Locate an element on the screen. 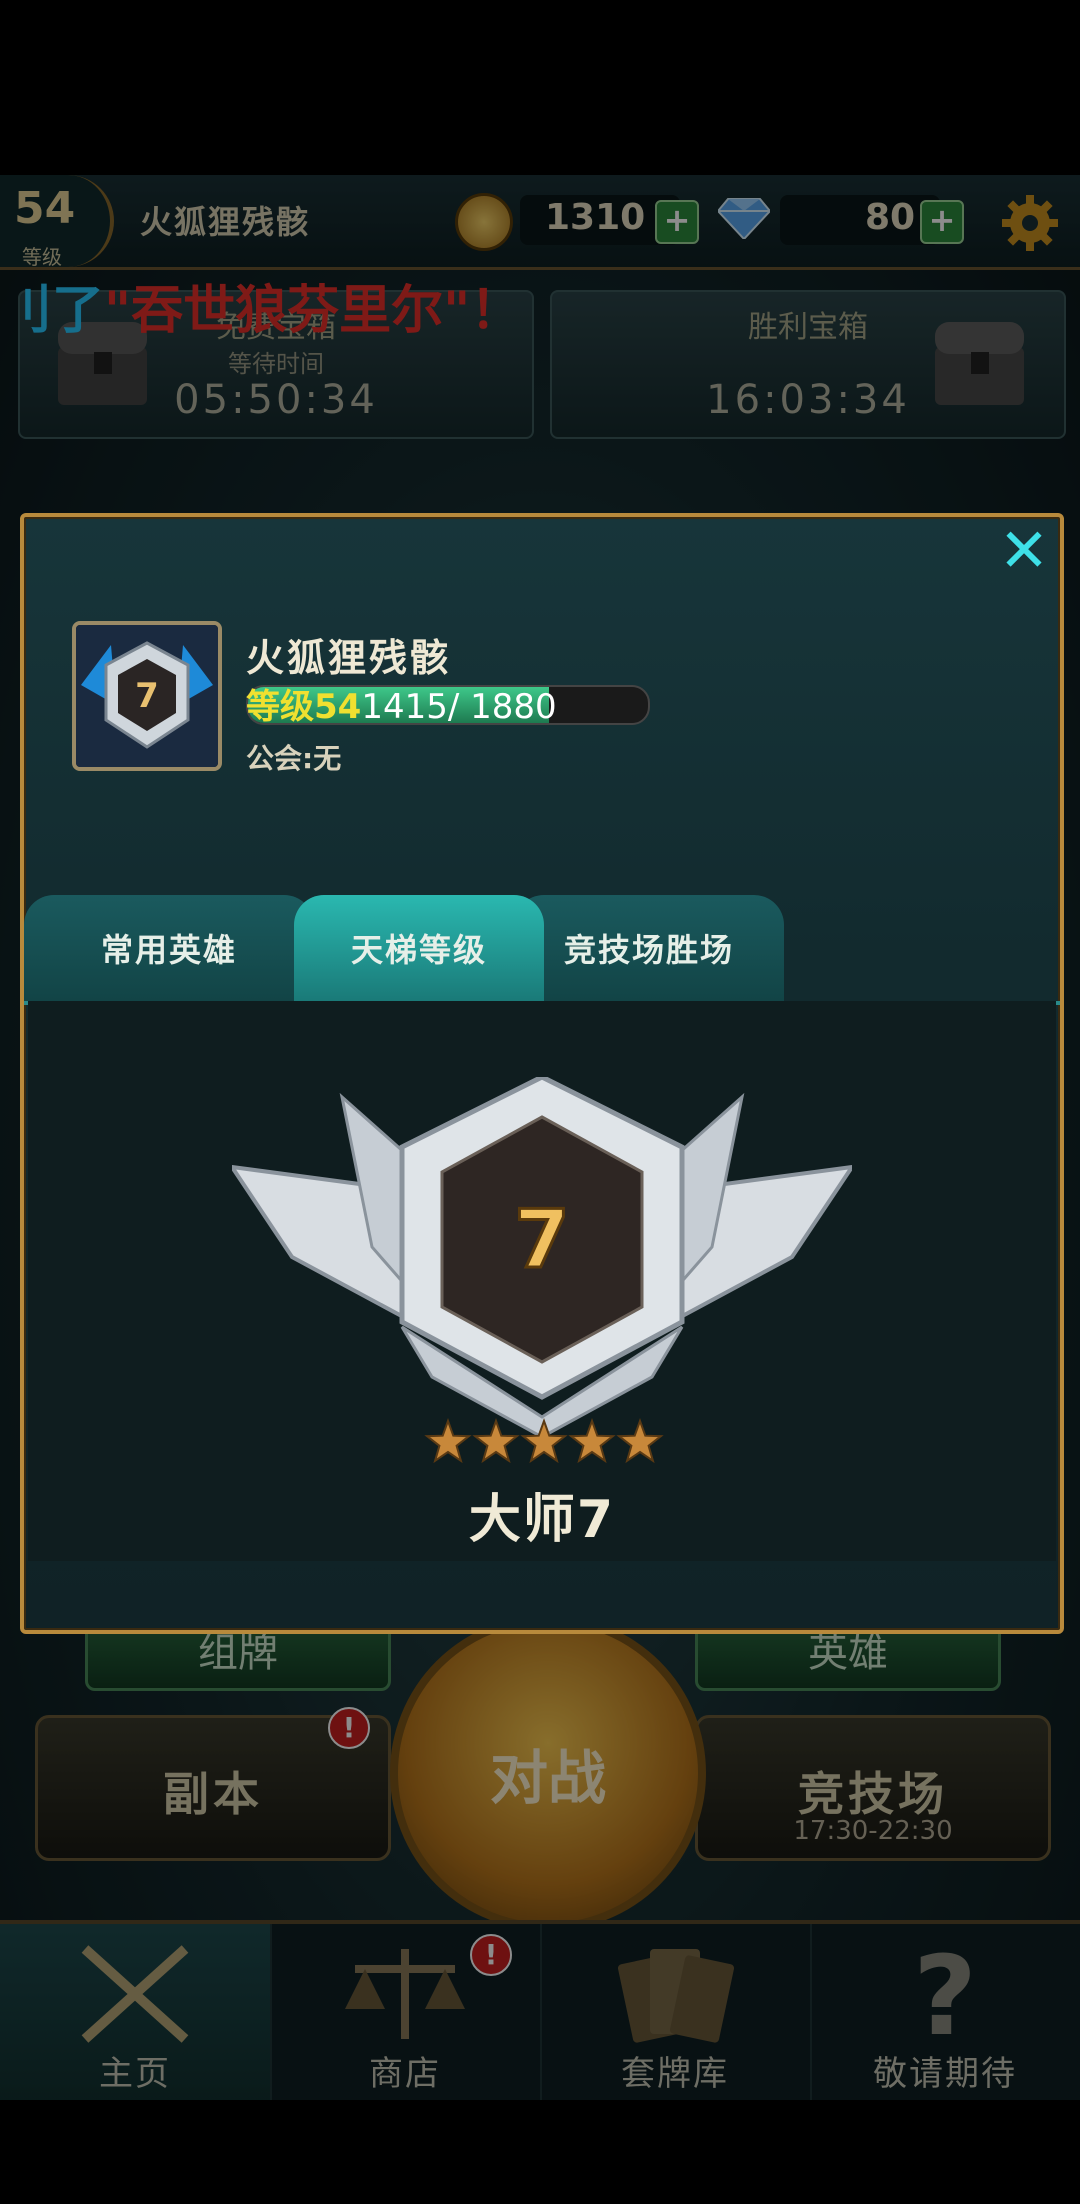 Image resolution: width=1080 pixels, height=2204 pixels. close-icon: ✕ is located at coordinates (1024, 551).